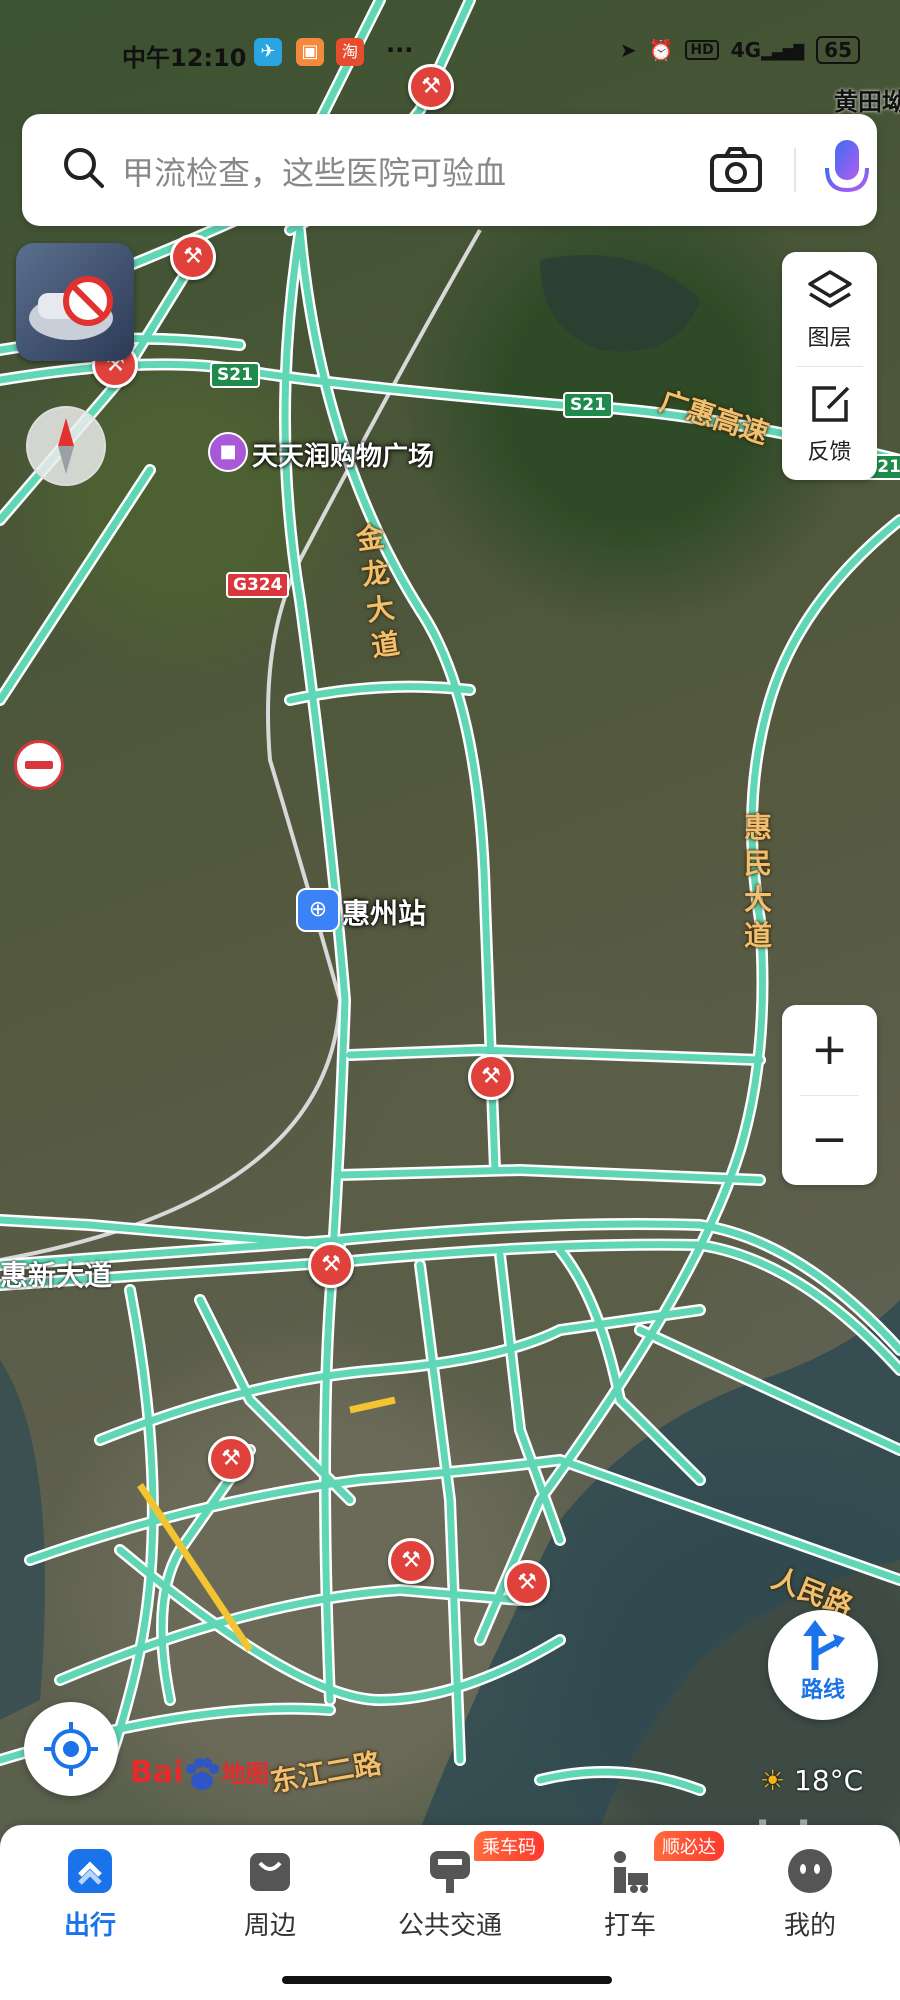 This screenshot has height=2000, width=900. What do you see at coordinates (449, 1926) in the screenshot?
I see `tab-label: 公共交通` at bounding box center [449, 1926].